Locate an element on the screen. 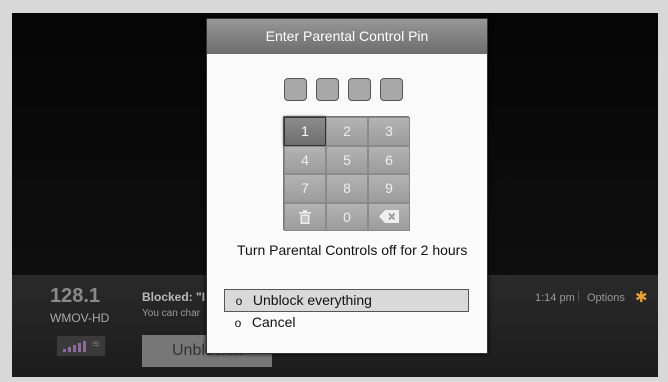 The width and height of the screenshot is (668, 382). parental-controls-prompt: Turn Parental Controls off for 2 hours is located at coordinates (352, 250).